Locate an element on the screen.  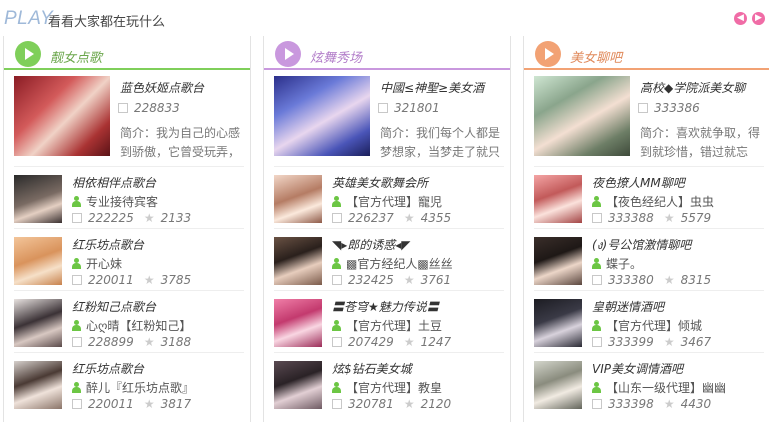
list-item: 红粉知己点歌台 心ღ晴【红粉知己】 228899 ★ 3188 is located at coordinates (129, 319).